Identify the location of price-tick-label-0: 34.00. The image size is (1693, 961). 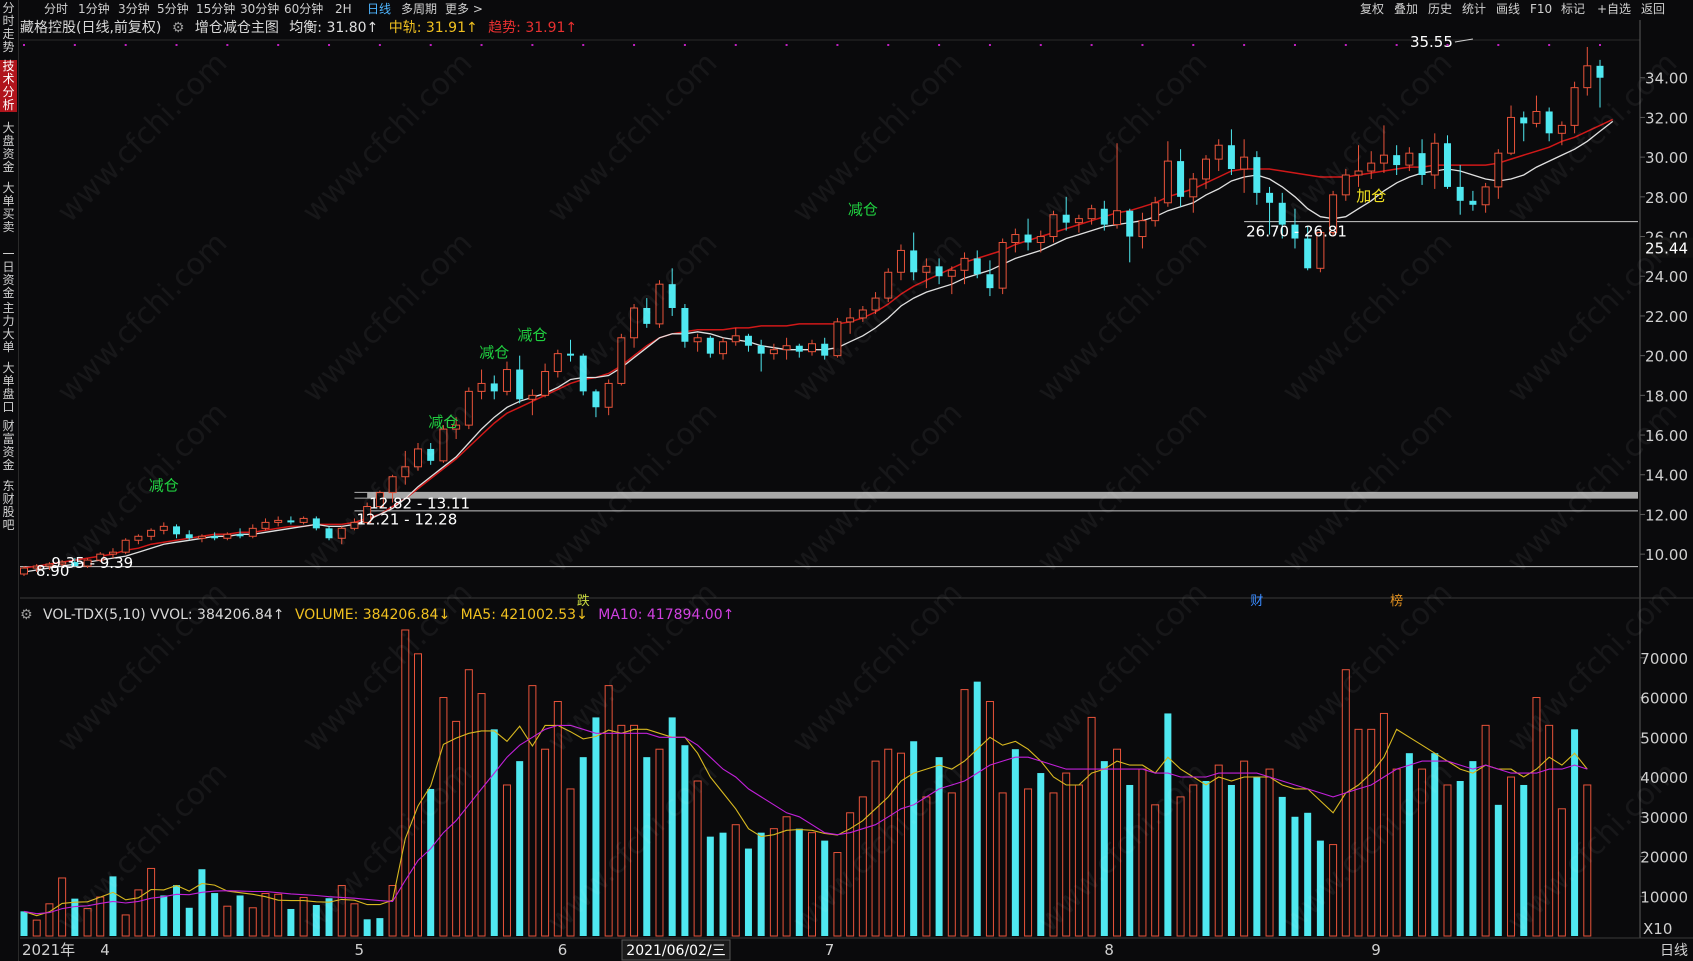
(1666, 79).